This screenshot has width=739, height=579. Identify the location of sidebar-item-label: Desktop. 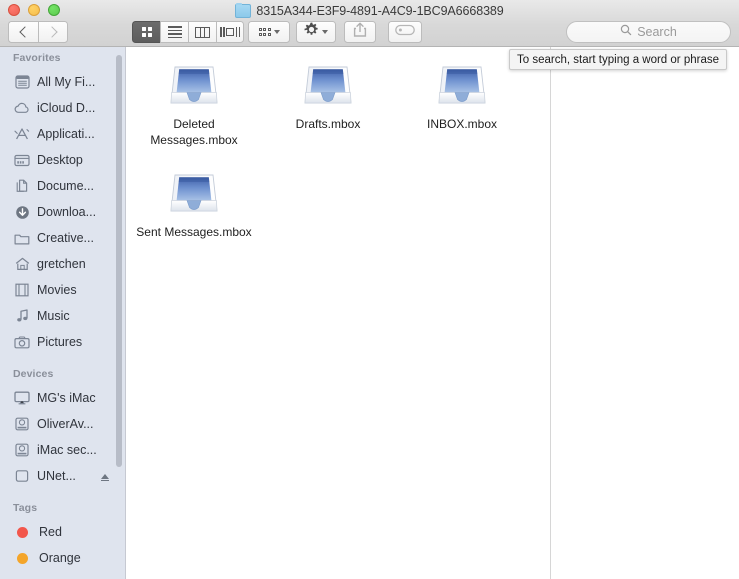
(60, 160).